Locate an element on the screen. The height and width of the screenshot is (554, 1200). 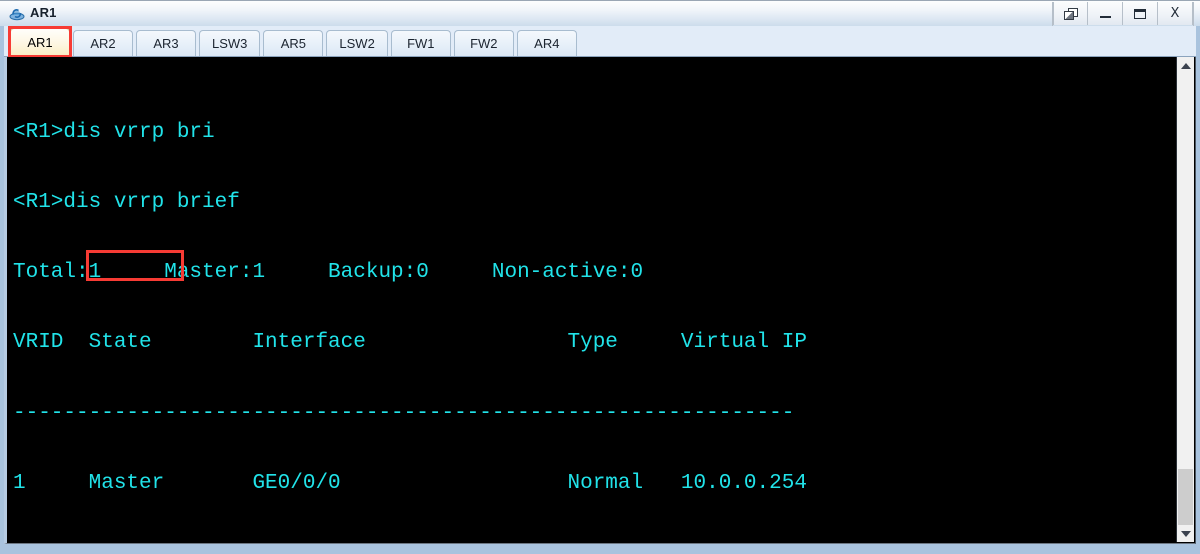
router-icon is located at coordinates (17, 14).